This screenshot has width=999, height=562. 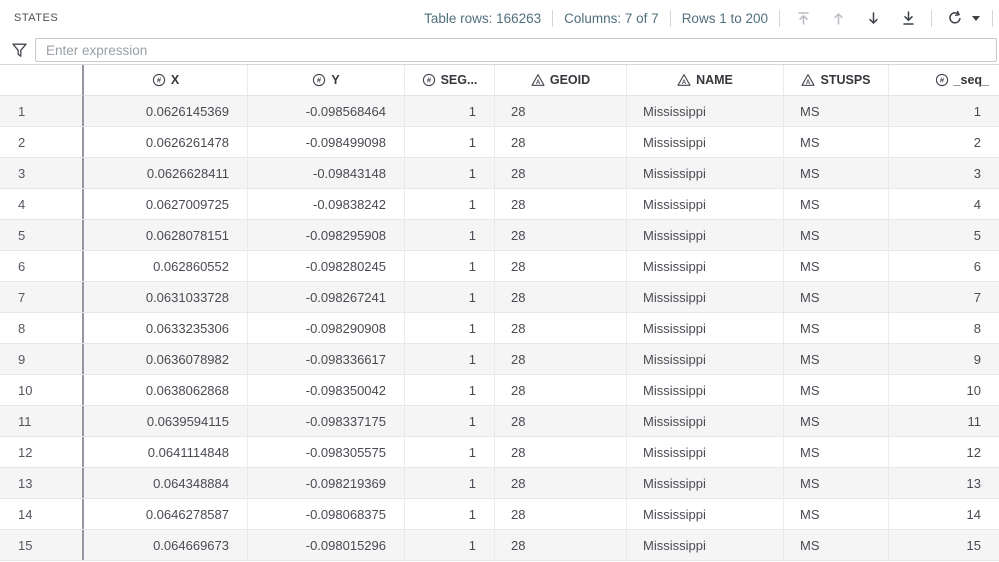 I want to click on refresh-button, so click(x=955, y=18).